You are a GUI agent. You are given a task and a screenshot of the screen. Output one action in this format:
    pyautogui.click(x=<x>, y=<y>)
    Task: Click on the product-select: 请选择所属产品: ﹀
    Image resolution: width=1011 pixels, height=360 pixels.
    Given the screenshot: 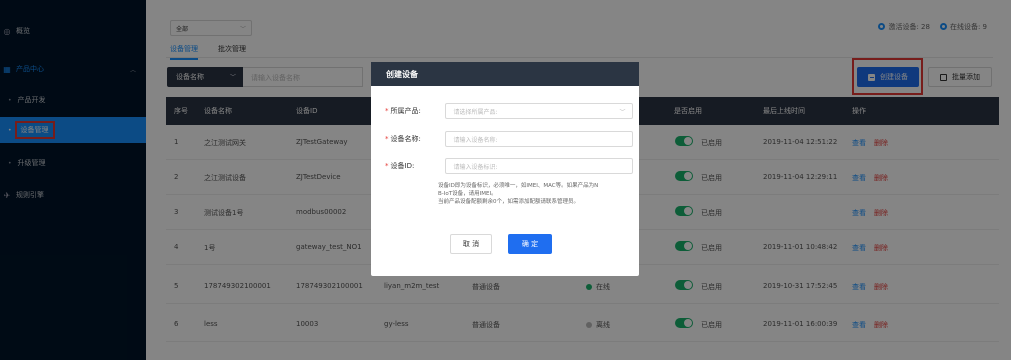 What is the action you would take?
    pyautogui.click(x=538, y=111)
    